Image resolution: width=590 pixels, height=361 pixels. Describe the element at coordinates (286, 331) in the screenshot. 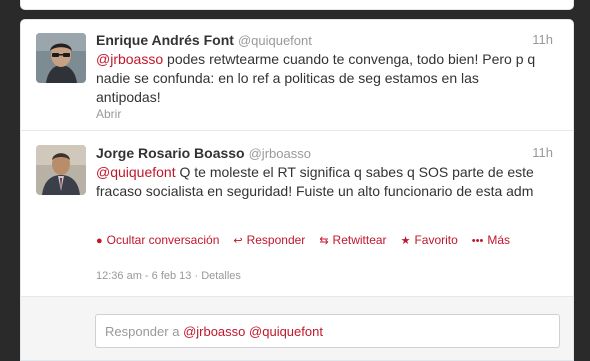

I see `reply-mention: @quiquefont` at that location.